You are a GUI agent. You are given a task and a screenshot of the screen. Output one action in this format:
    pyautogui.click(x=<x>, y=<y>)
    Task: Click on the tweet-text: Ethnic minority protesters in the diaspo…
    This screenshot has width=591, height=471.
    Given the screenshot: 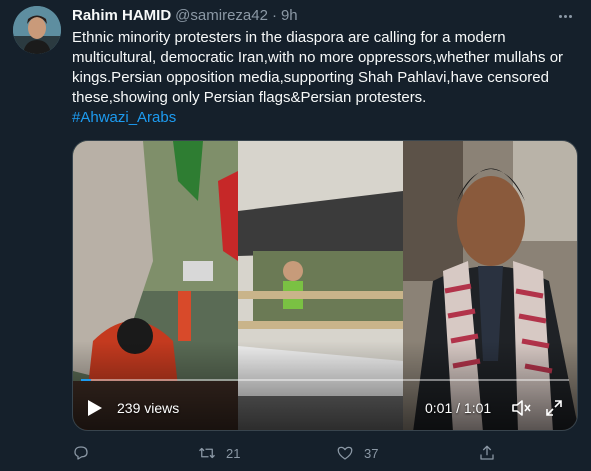 What is the action you would take?
    pyautogui.click(x=327, y=68)
    